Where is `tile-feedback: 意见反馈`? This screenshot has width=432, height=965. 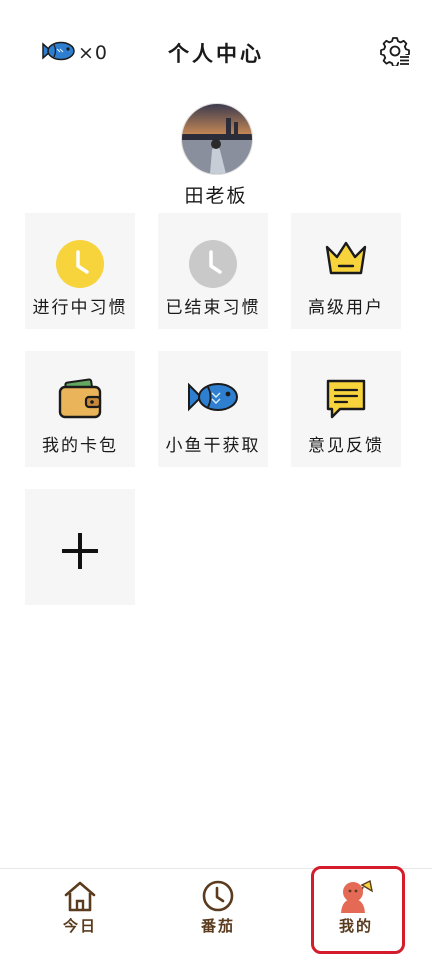 tile-feedback: 意见反馈 is located at coordinates (346, 409).